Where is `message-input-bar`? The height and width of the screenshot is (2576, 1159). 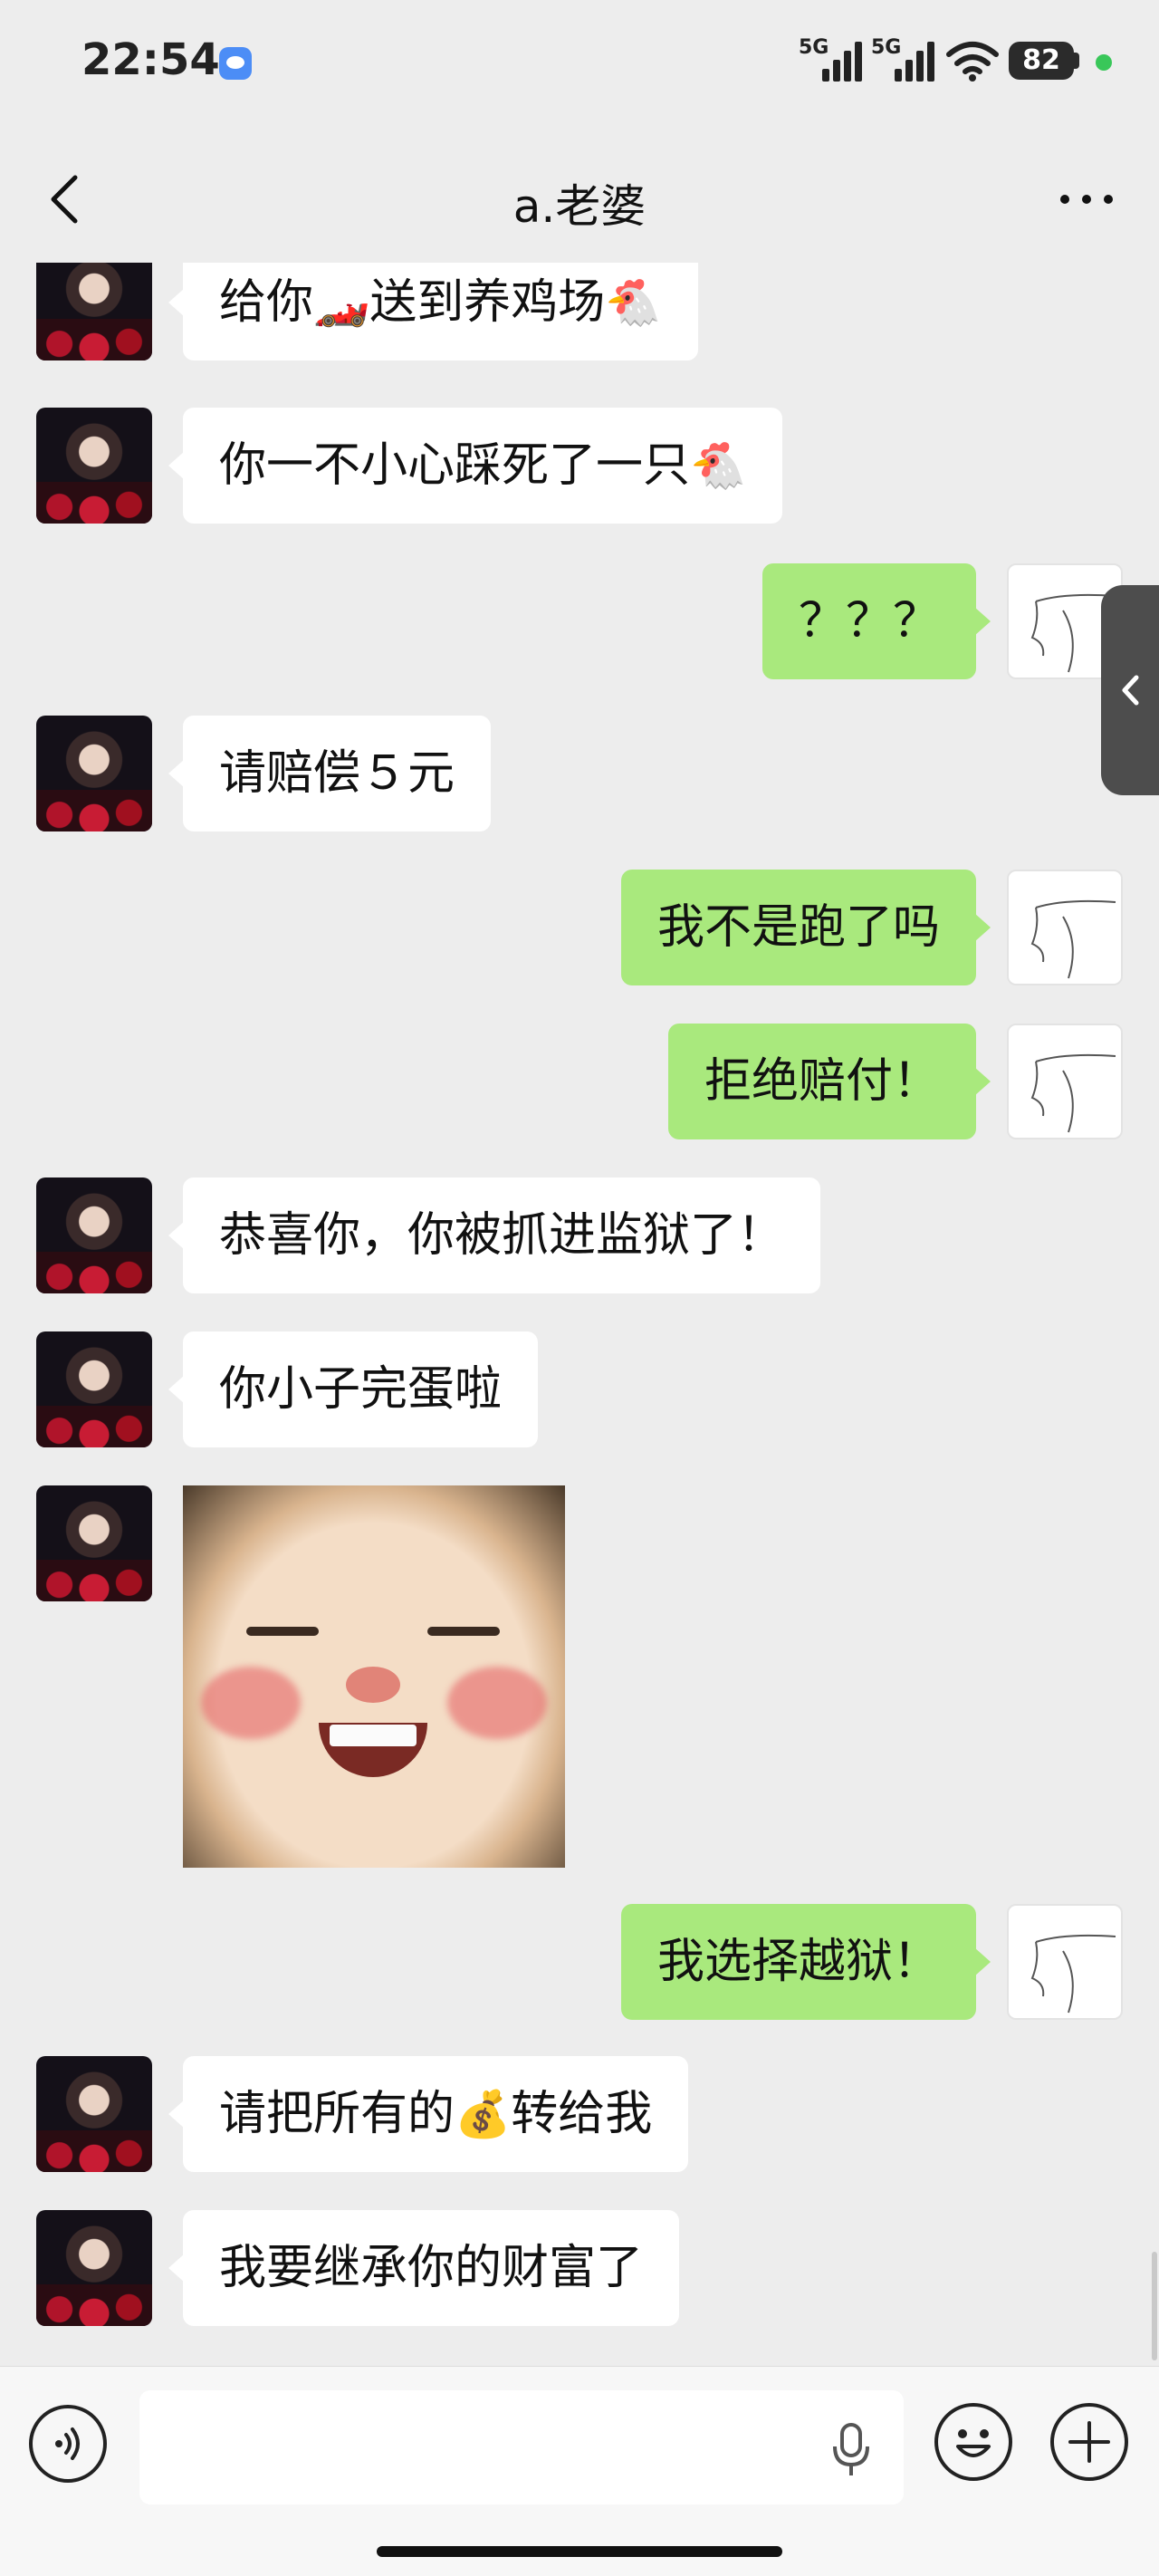 message-input-bar is located at coordinates (579, 2471).